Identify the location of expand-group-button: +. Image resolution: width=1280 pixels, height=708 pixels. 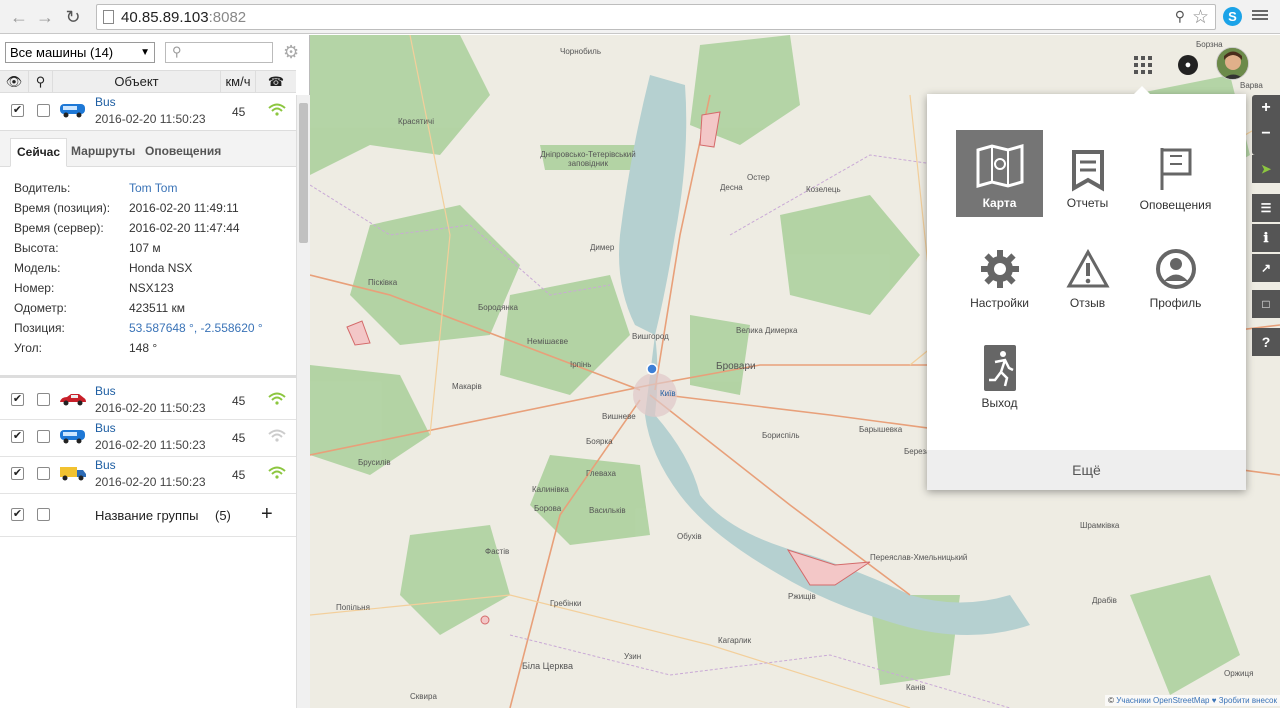
(267, 514).